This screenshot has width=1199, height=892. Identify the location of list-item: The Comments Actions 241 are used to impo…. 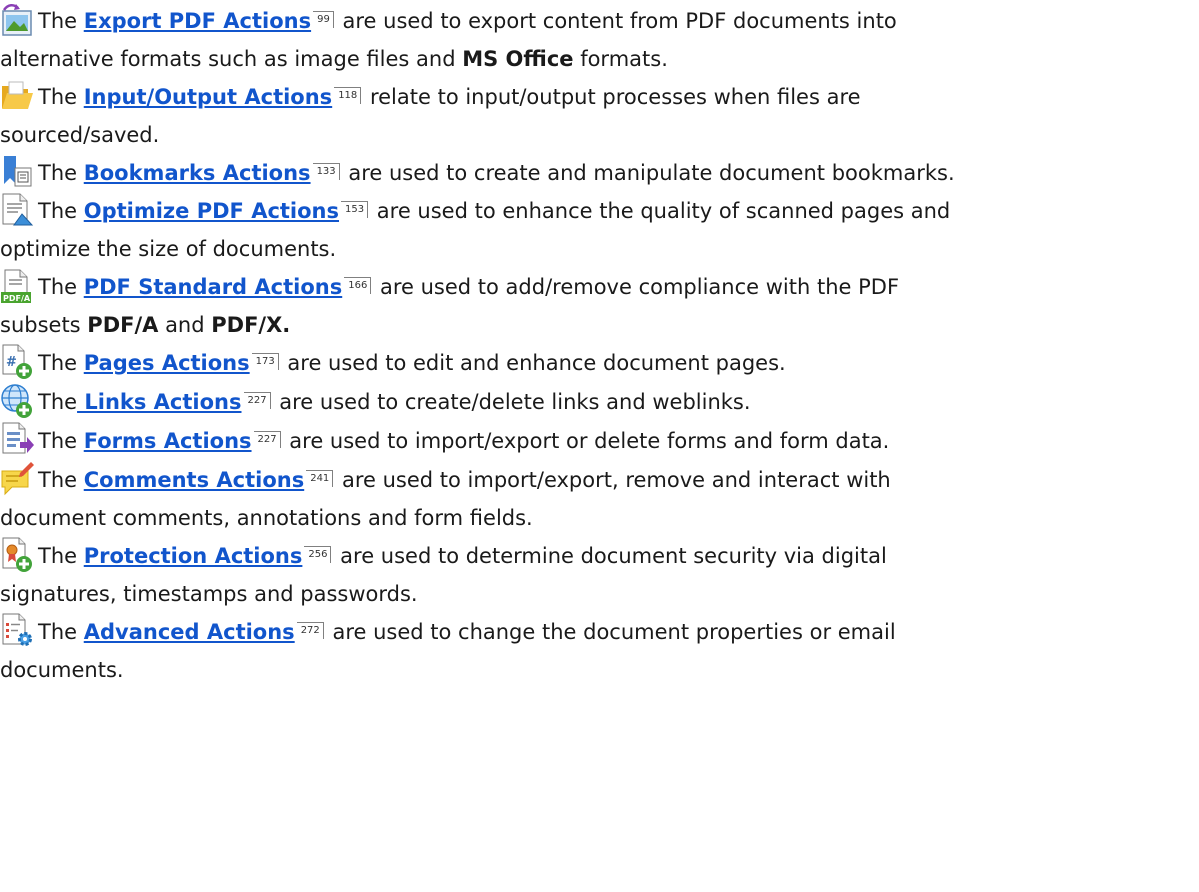
(599, 499).